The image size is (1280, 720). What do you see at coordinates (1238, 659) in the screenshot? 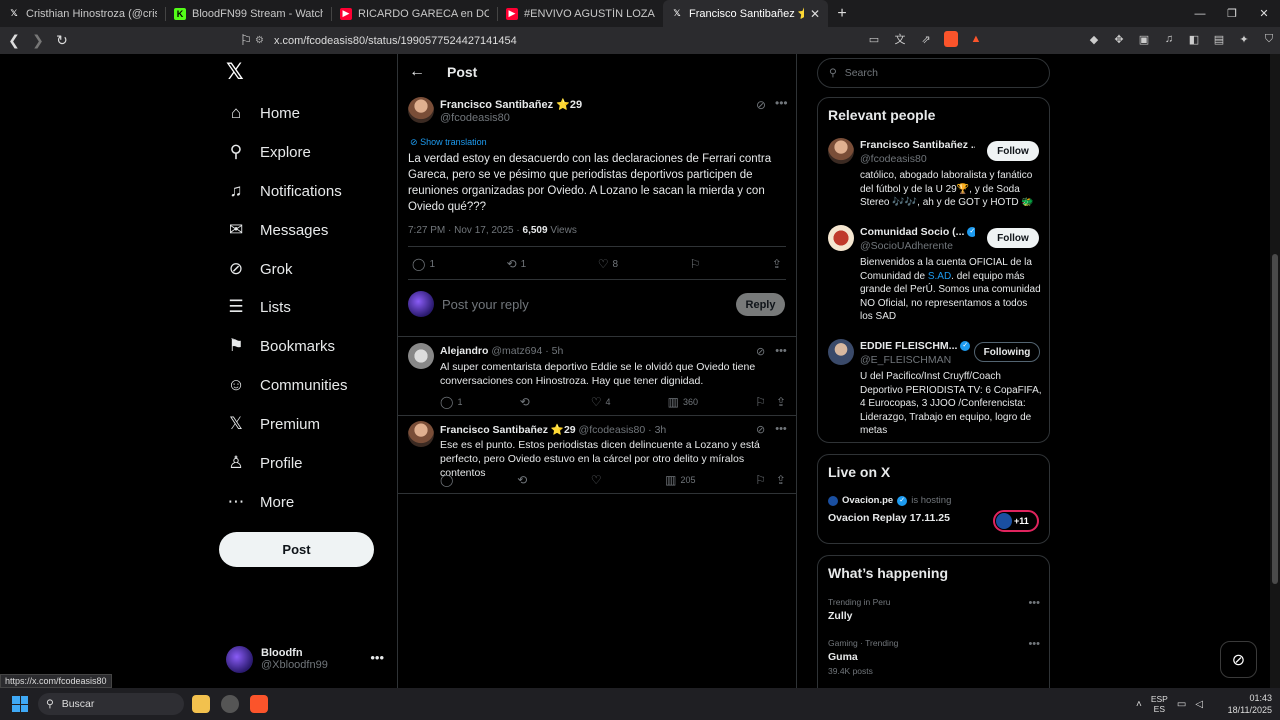
I see `grok-floating-button: ⊘` at bounding box center [1238, 659].